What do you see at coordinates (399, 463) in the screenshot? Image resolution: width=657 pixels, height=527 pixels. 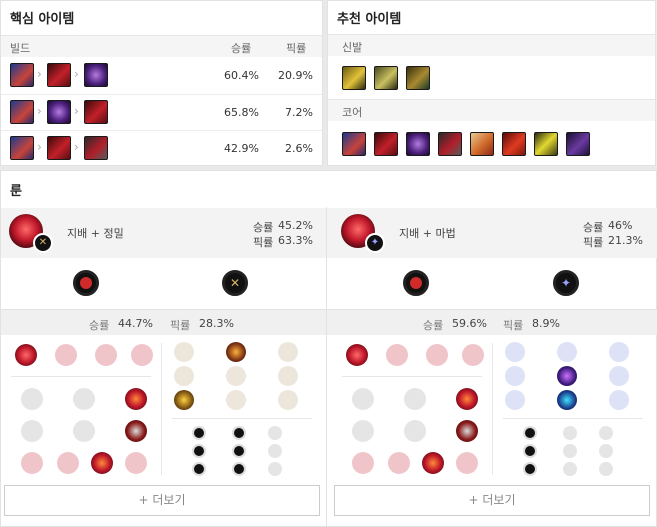 I see `ingenious-hunter-icon` at bounding box center [399, 463].